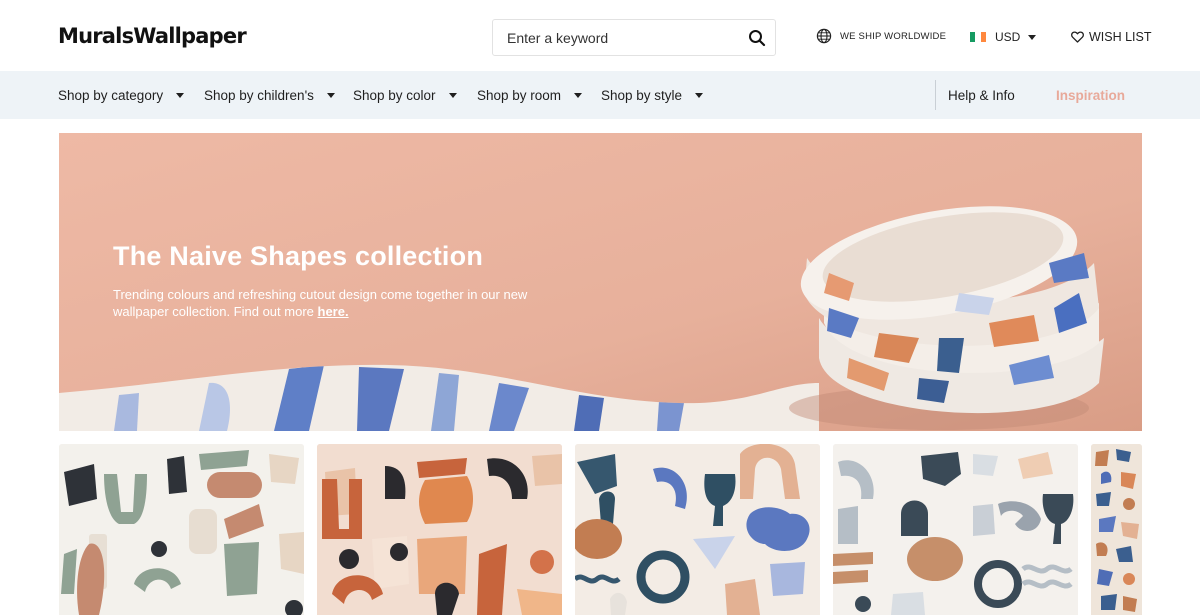 The height and width of the screenshot is (615, 1200). What do you see at coordinates (333, 311) in the screenshot?
I see `hero-here-link: here.` at bounding box center [333, 311].